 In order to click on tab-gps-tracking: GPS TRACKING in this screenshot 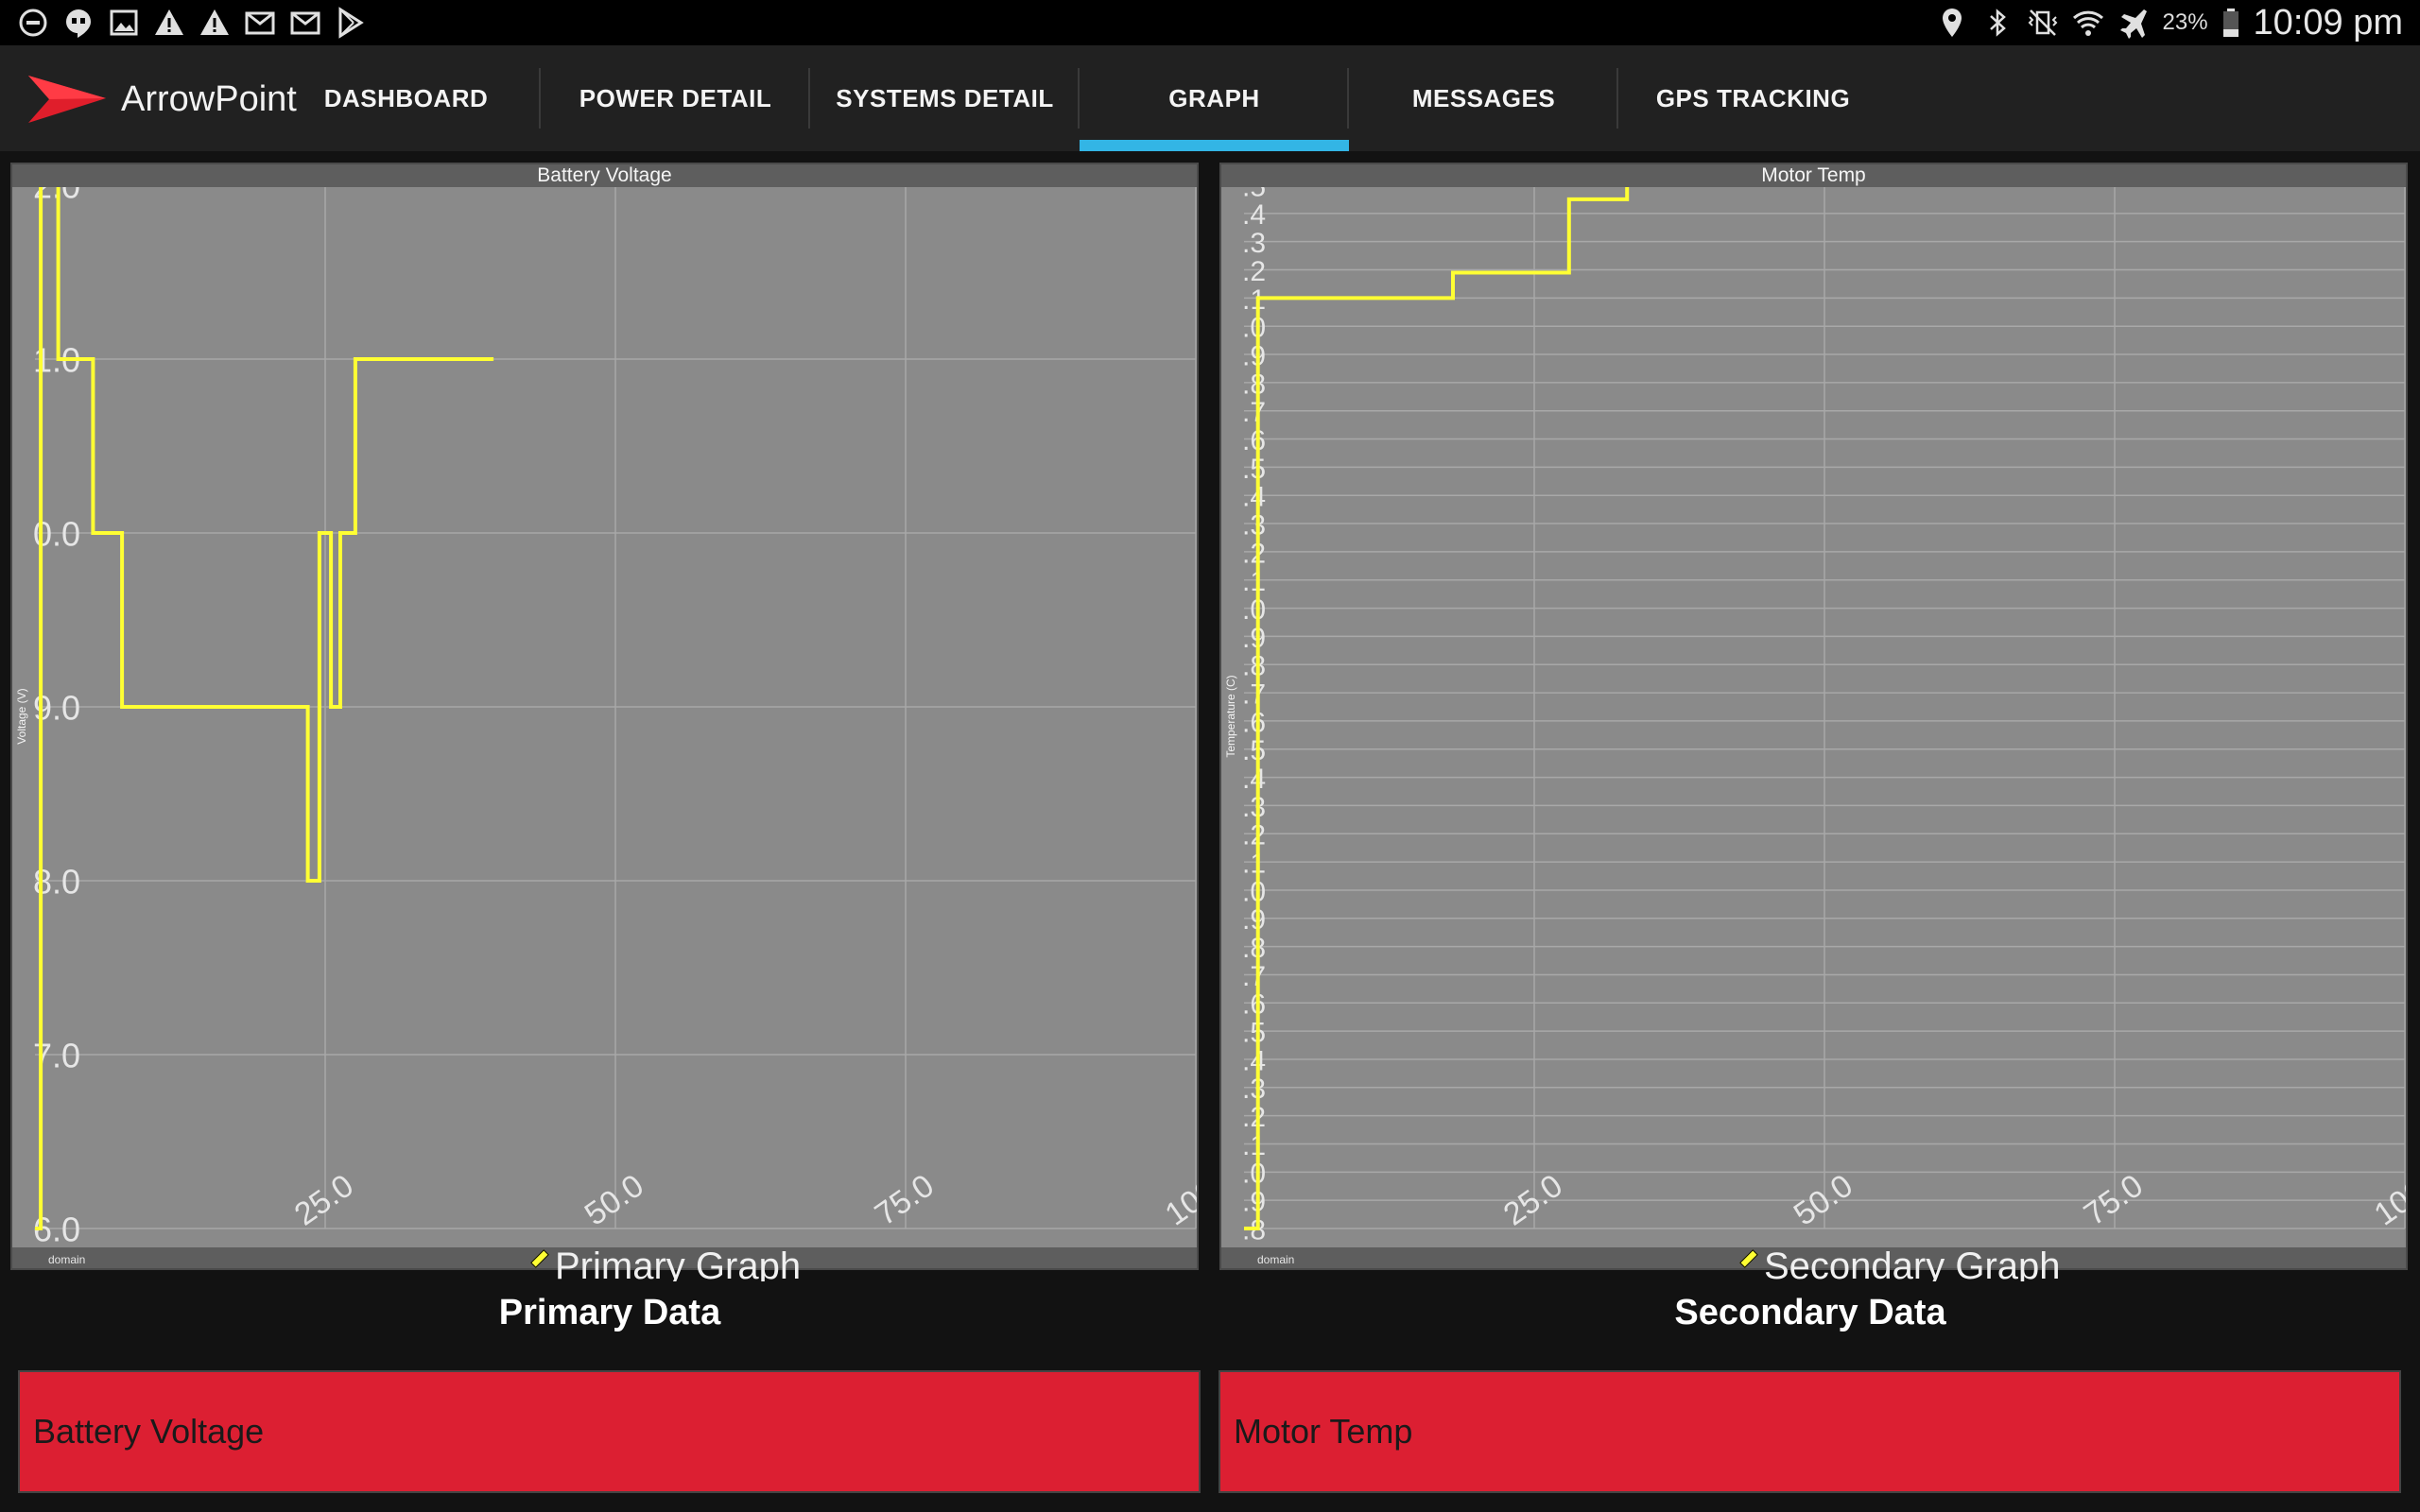, I will do `click(1753, 98)`.